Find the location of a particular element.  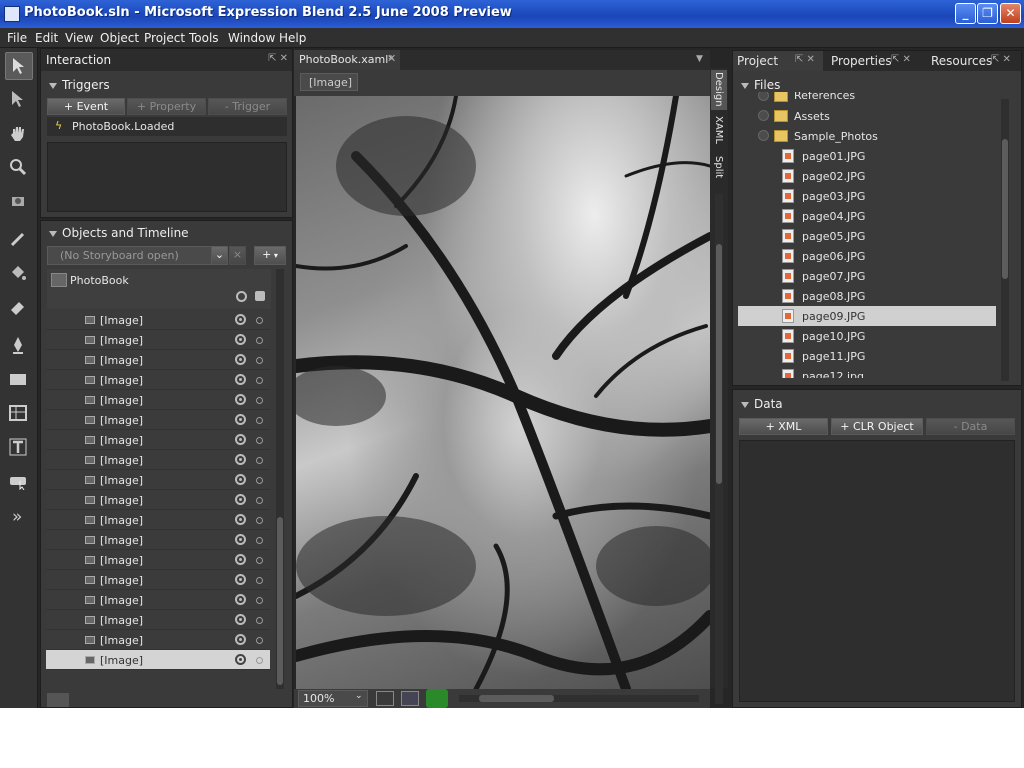

canvas-hscroll-thumb is located at coordinates (516, 698).